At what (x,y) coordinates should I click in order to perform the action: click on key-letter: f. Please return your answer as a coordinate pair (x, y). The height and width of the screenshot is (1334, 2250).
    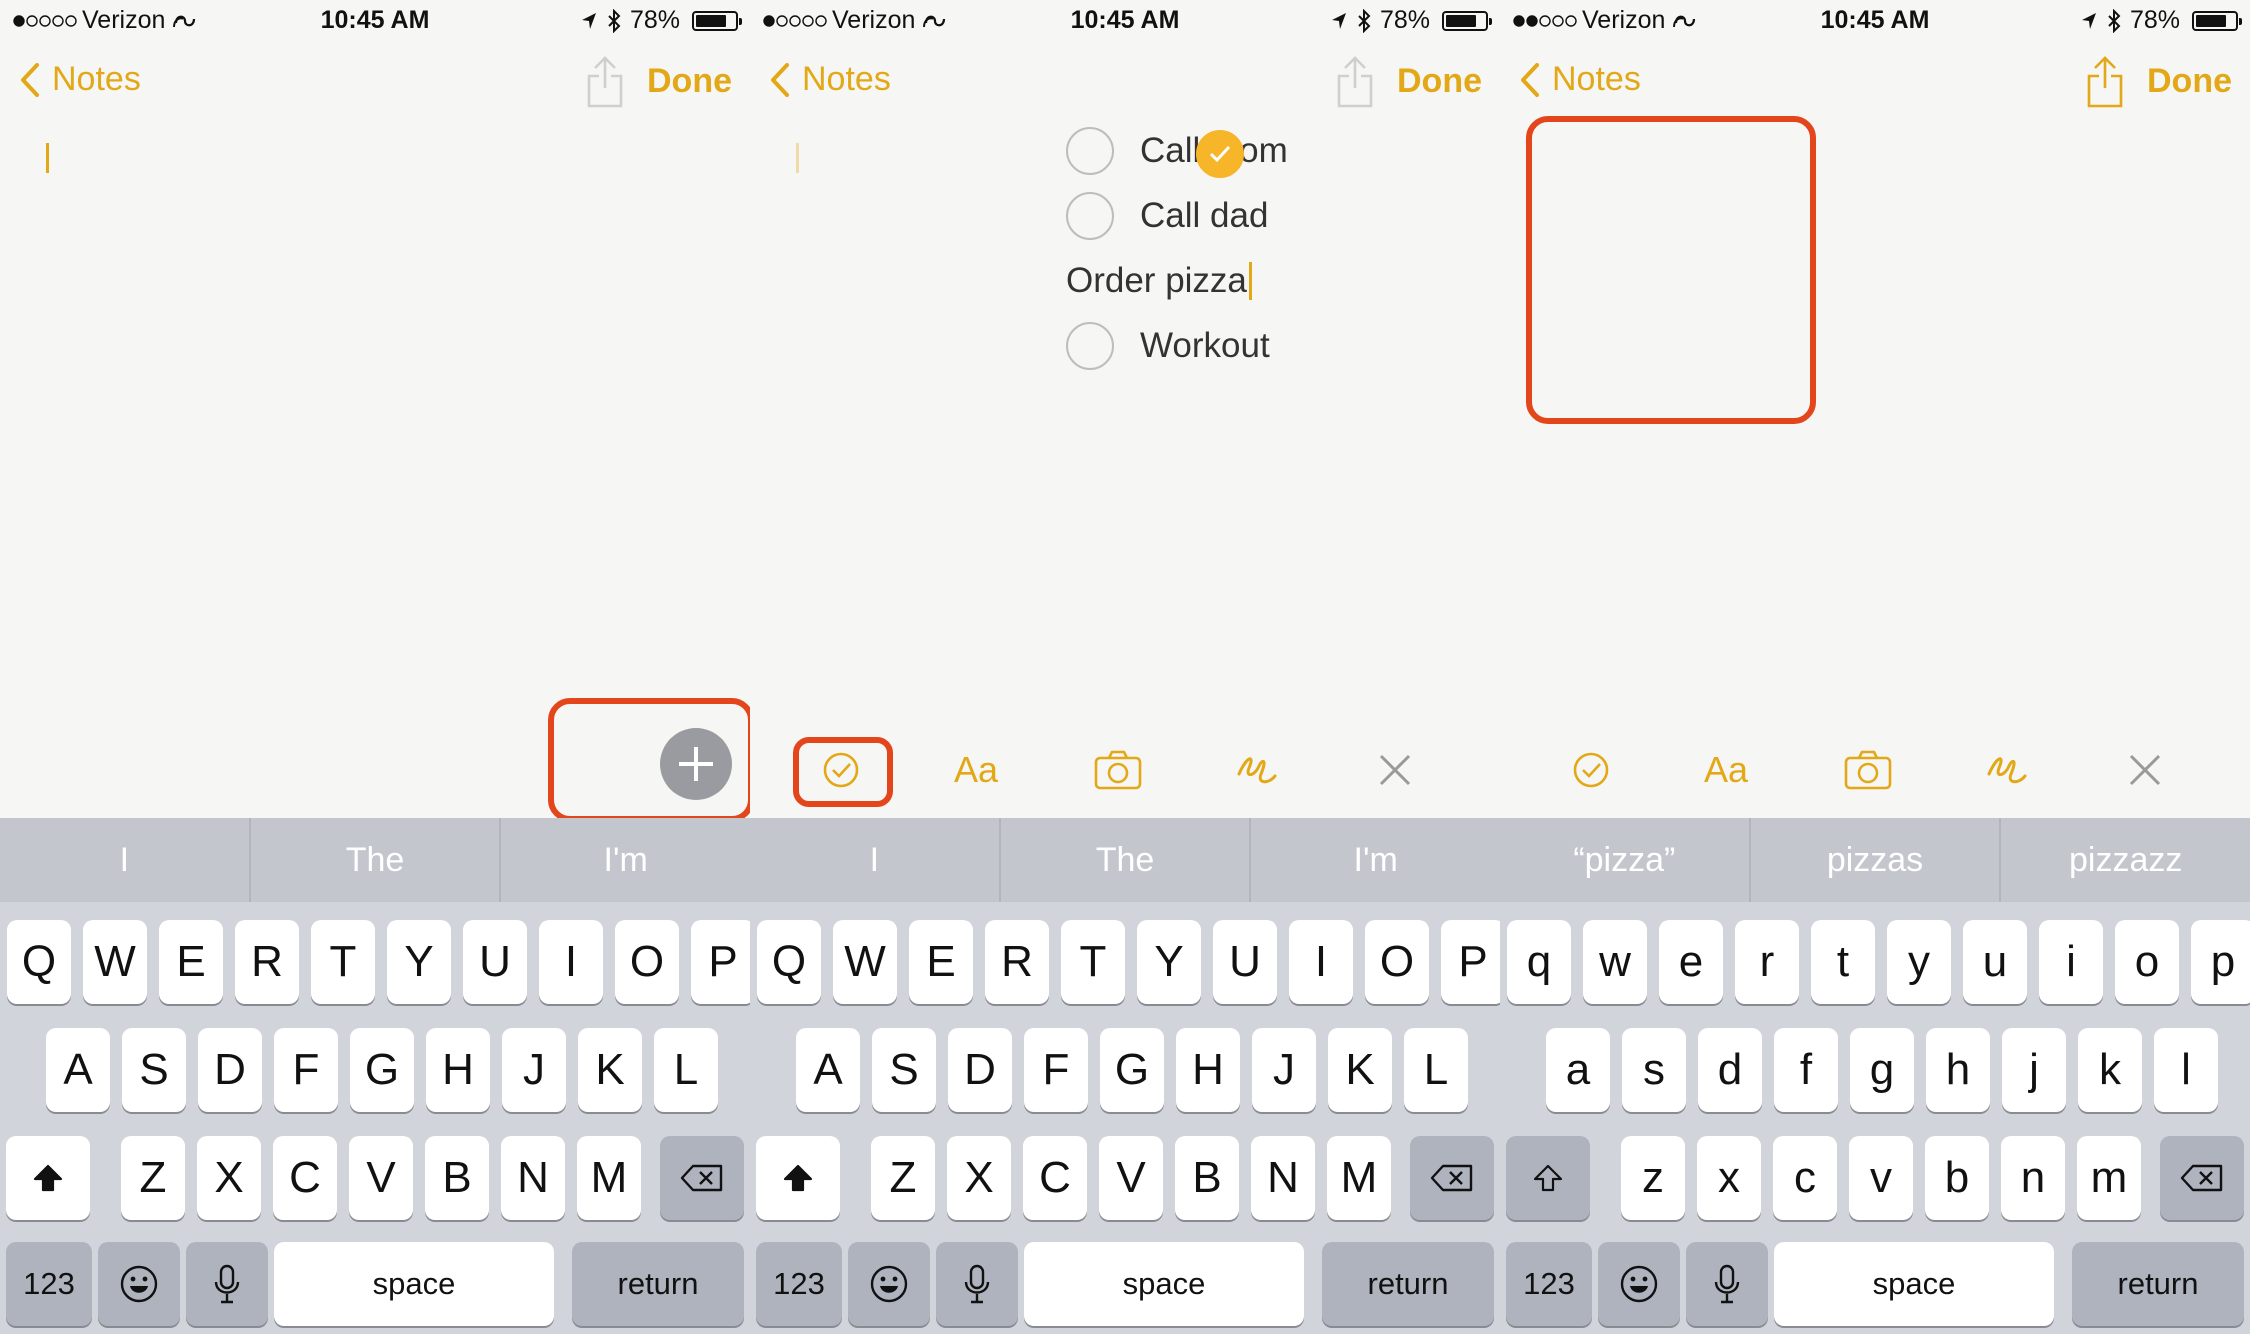
    Looking at the image, I should click on (1806, 1070).